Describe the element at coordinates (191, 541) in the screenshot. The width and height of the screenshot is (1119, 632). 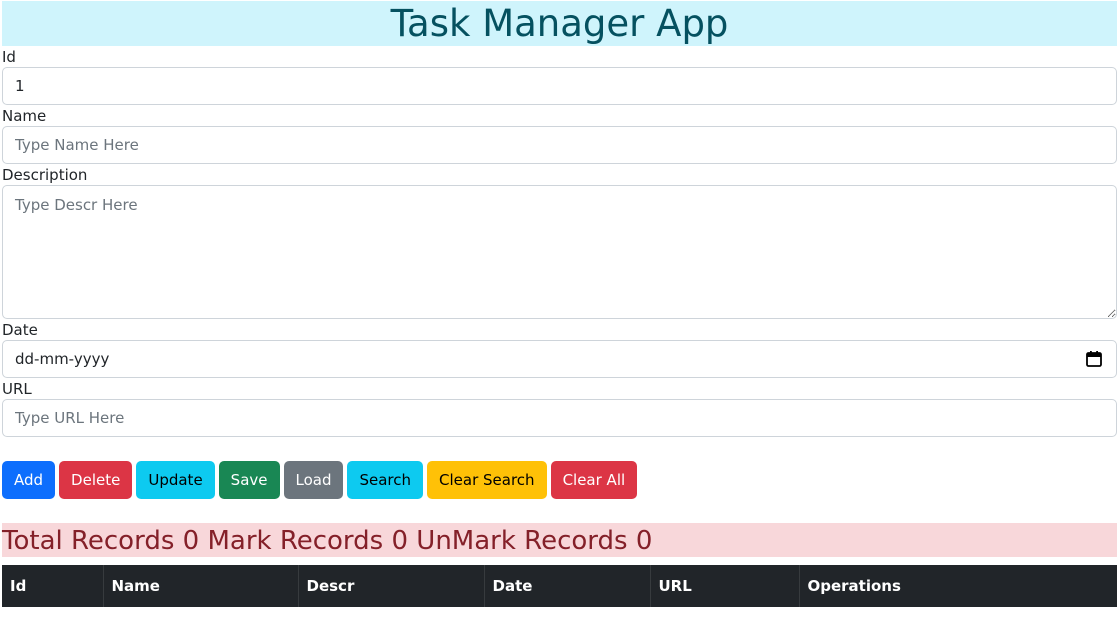
I see `total-records-count: 0` at that location.